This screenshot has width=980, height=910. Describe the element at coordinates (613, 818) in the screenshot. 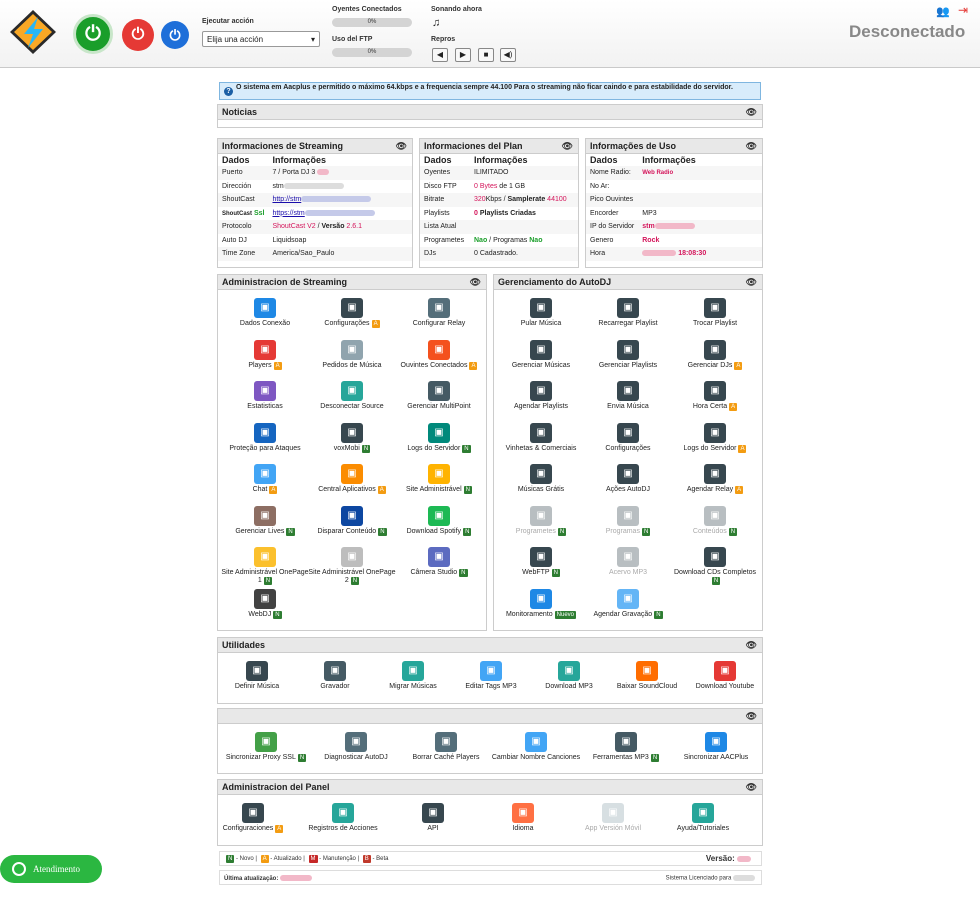

I see `tile-mobile: ▣ App Versión Móvil` at that location.